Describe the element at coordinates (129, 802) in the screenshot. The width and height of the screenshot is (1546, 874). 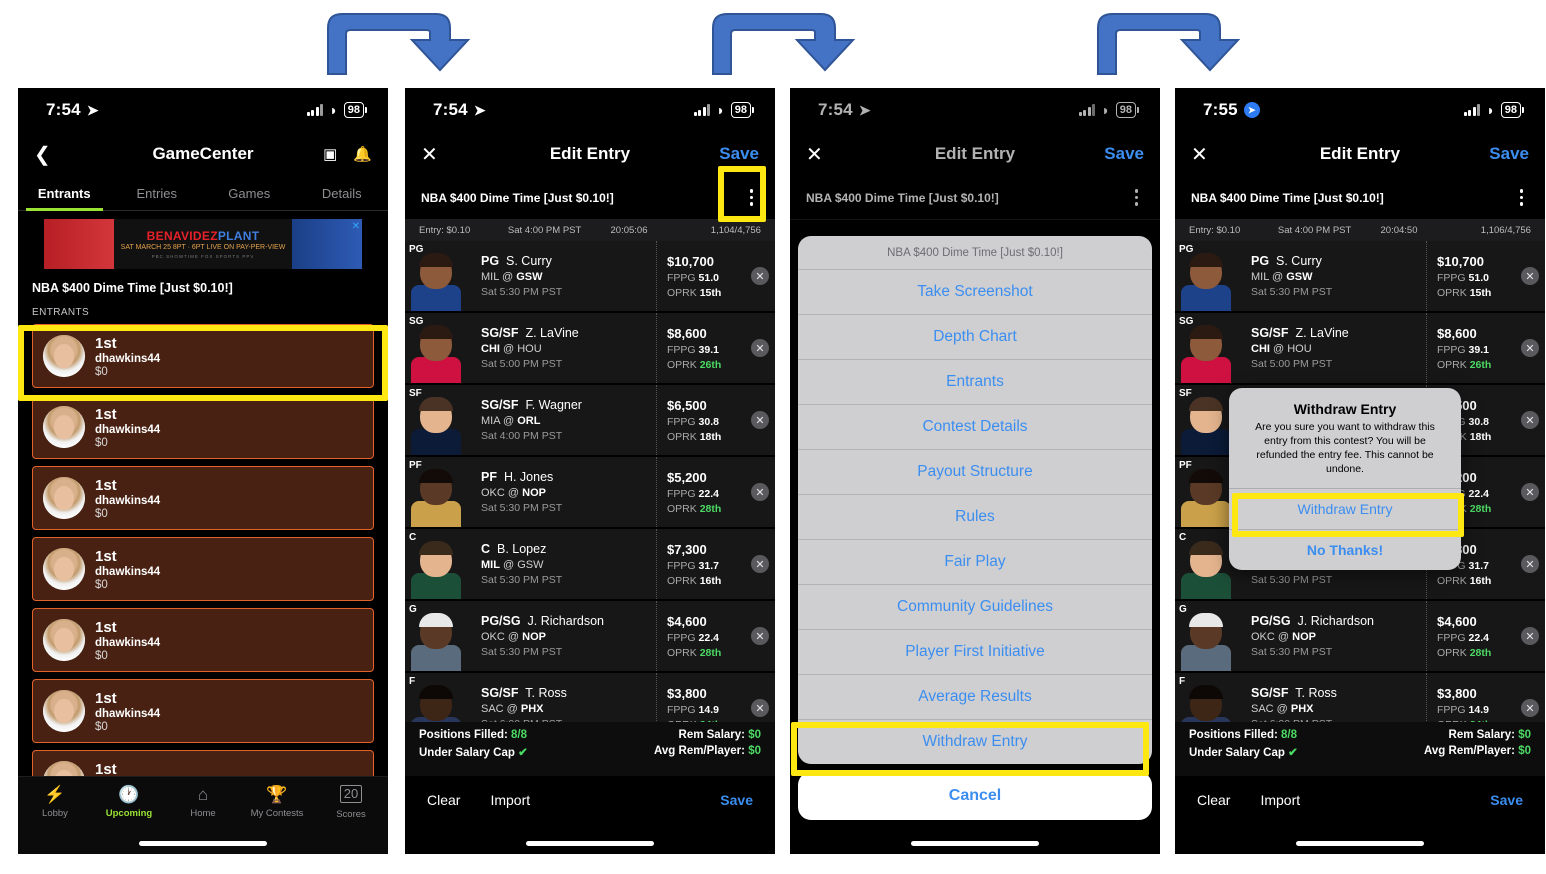
I see `sidebar-item-upcoming: 🕐 Upcoming` at that location.